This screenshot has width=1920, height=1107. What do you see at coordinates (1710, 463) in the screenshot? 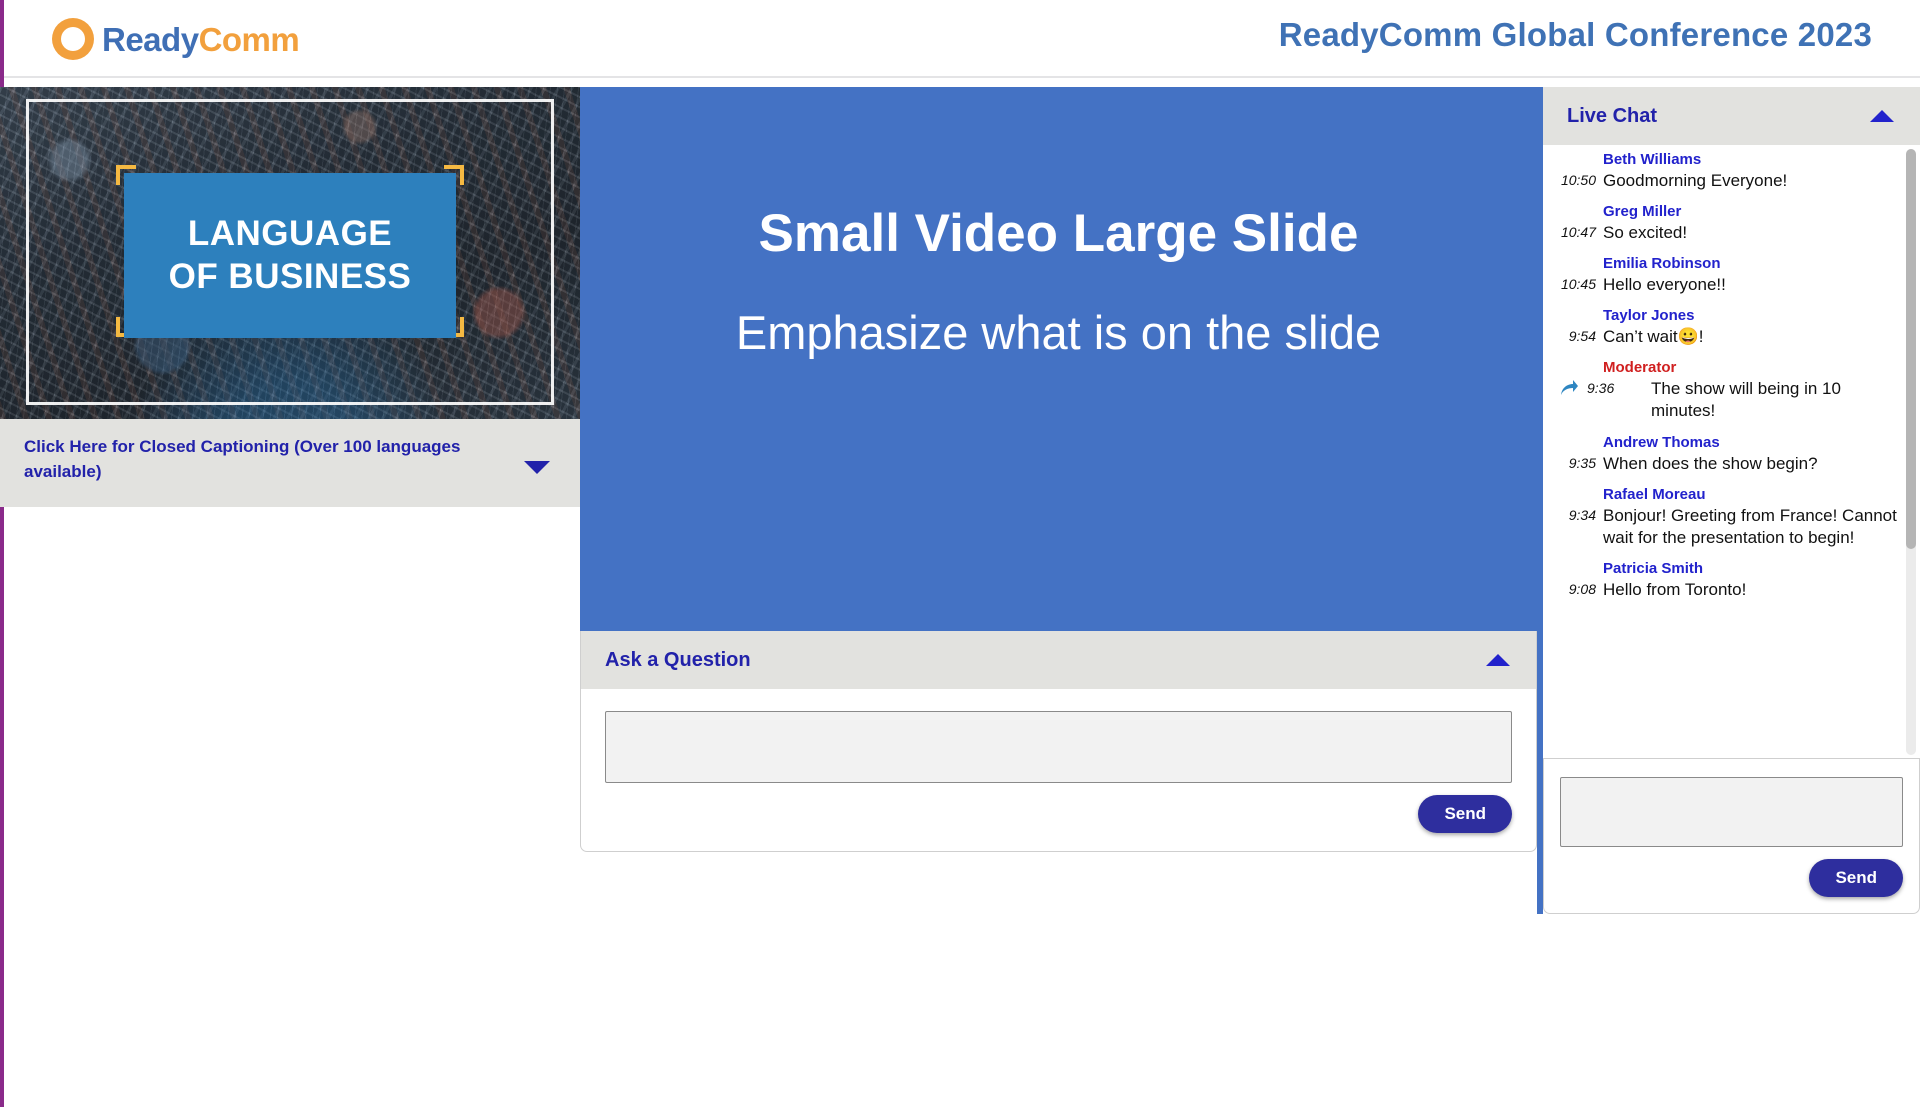
I see `chat-message-text: When does the show begin?` at bounding box center [1710, 463].